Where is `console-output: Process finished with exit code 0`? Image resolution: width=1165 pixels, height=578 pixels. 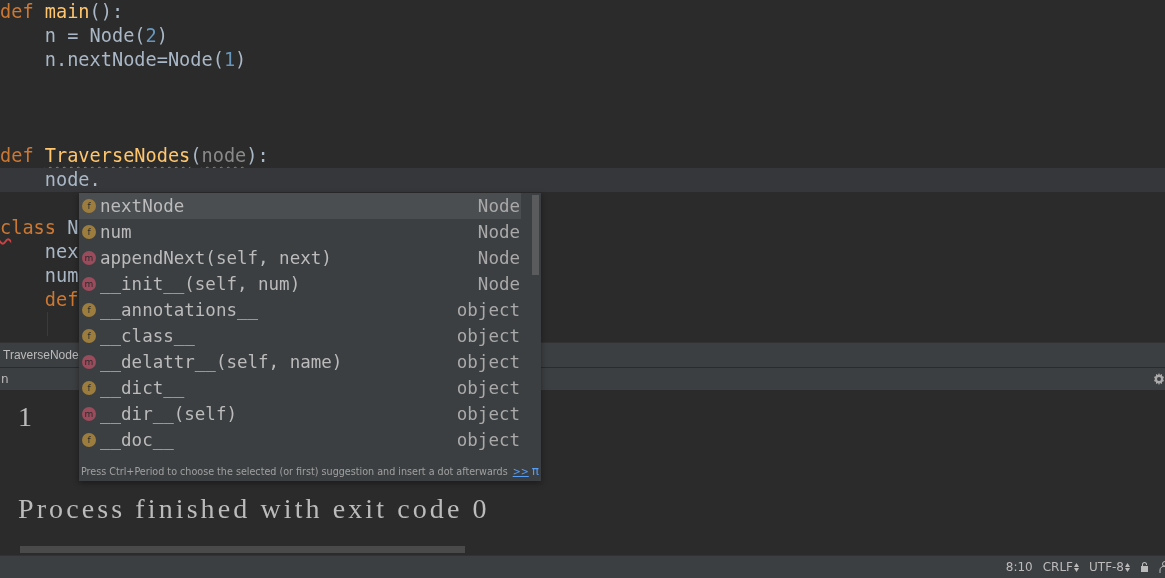 console-output: Process finished with exit code 0 is located at coordinates (254, 509).